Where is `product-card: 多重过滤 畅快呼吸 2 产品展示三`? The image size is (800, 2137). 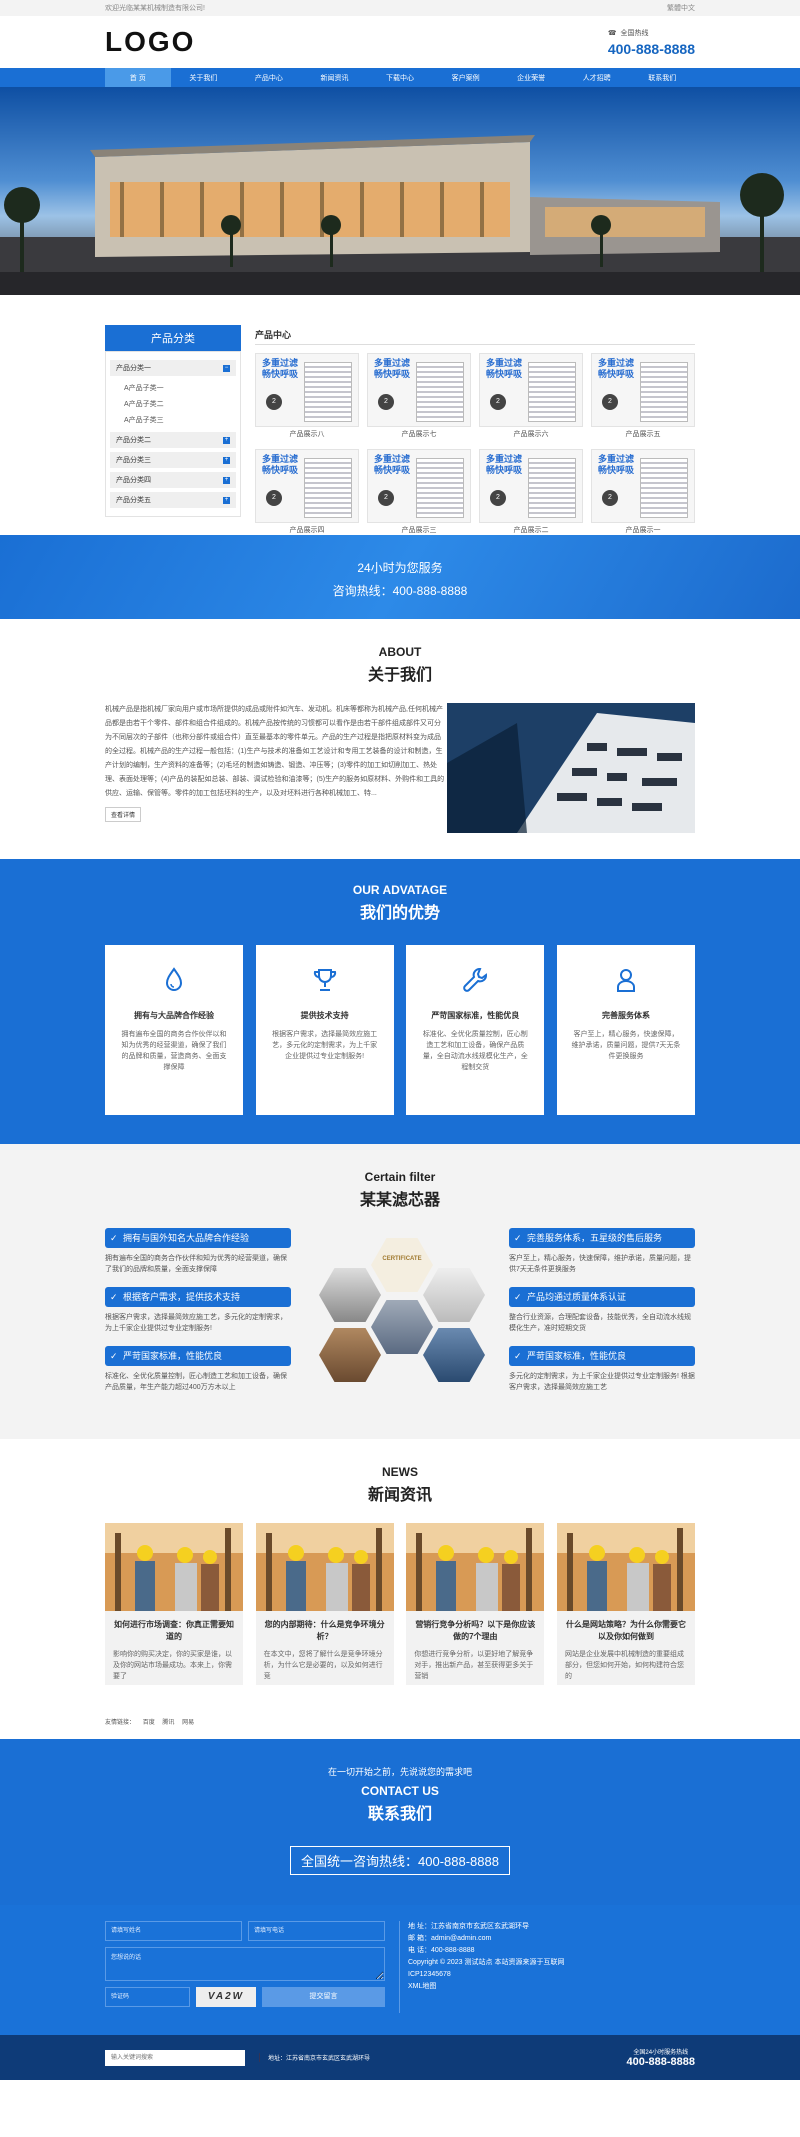 product-card: 多重过滤 畅快呼吸 2 产品展示三 is located at coordinates (419, 494).